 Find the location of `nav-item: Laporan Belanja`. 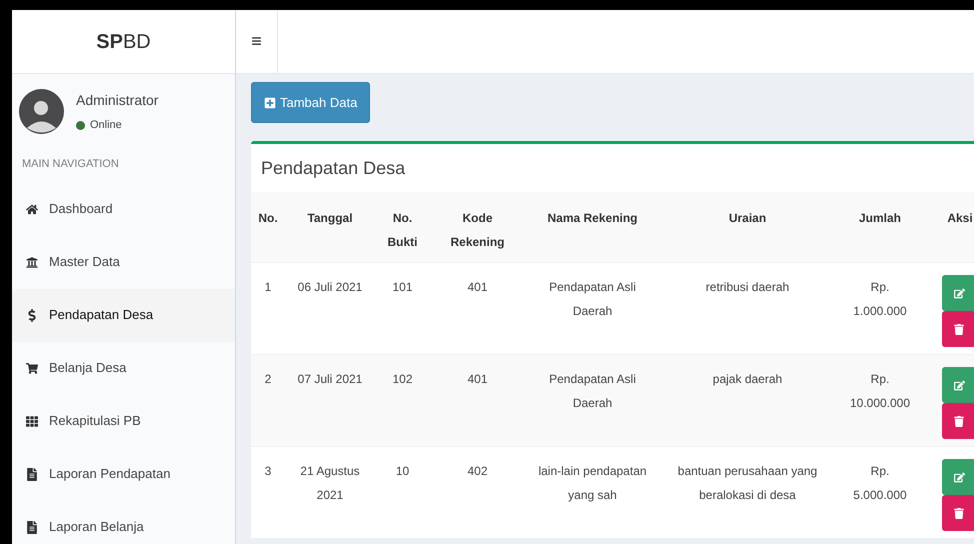

nav-item: Laporan Belanja is located at coordinates (123, 522).